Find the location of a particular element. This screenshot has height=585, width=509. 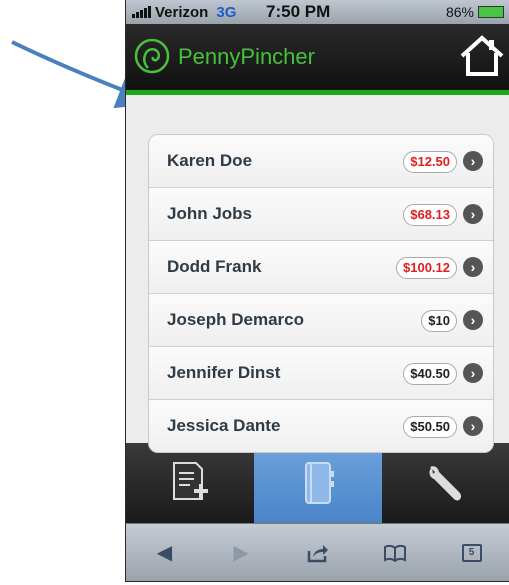

forward-button: ▶ is located at coordinates (241, 553).